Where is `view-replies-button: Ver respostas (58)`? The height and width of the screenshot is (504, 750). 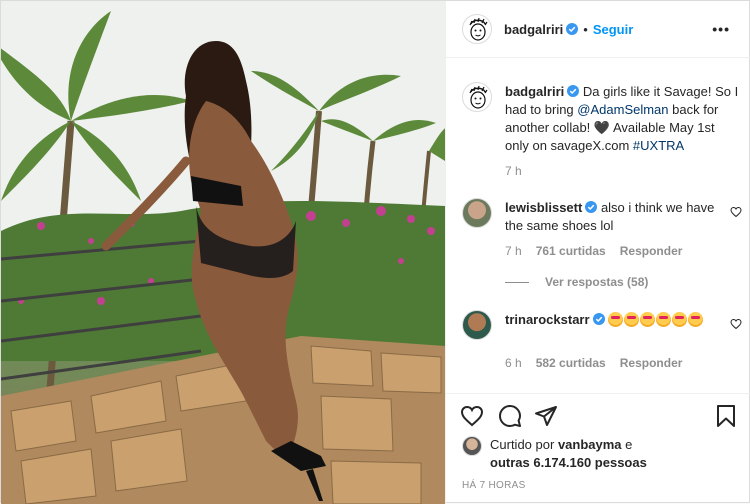 view-replies-button: Ver respostas (58) is located at coordinates (576, 282).